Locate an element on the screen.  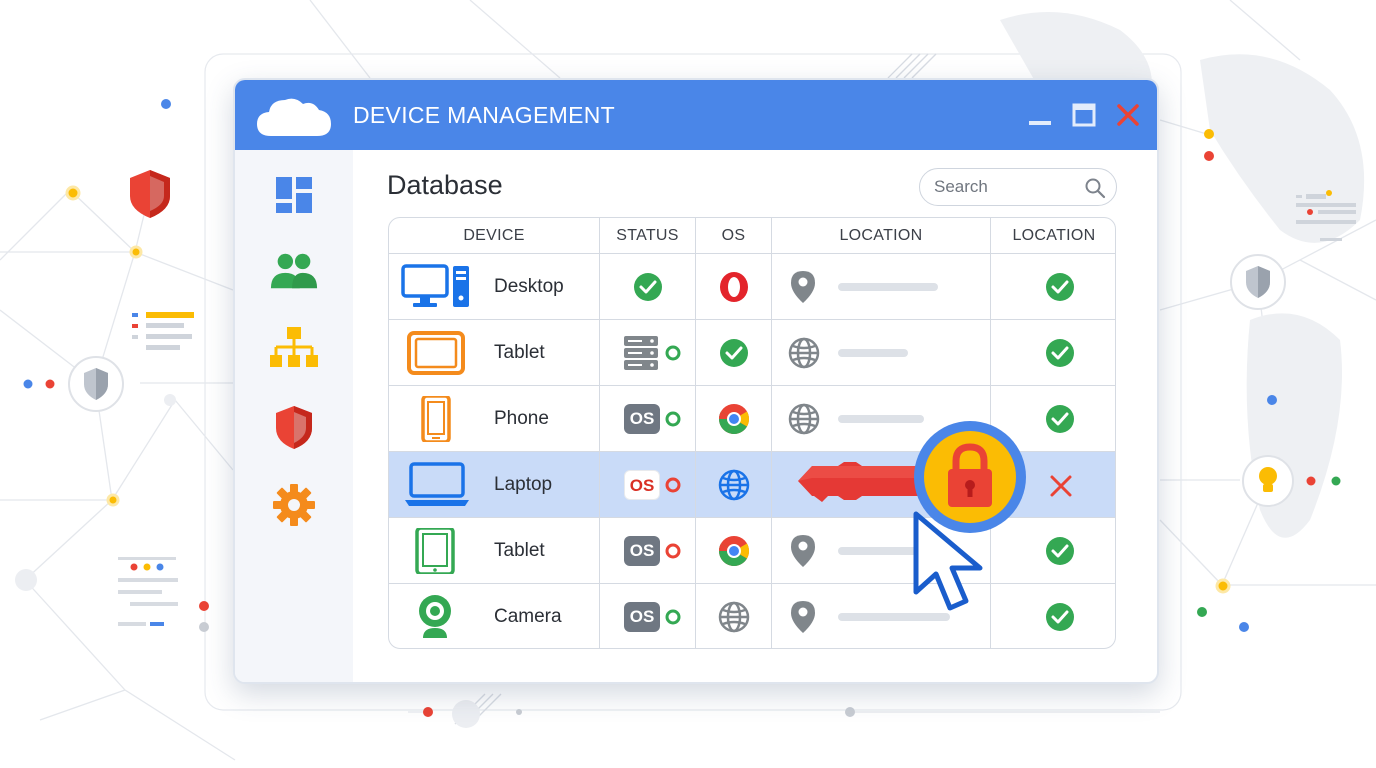
opera-icon is located at coordinates (734, 287).